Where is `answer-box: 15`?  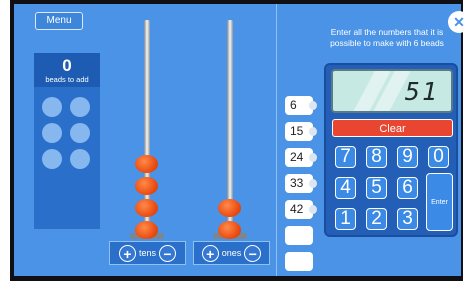 answer-box: 15 is located at coordinates (301, 131).